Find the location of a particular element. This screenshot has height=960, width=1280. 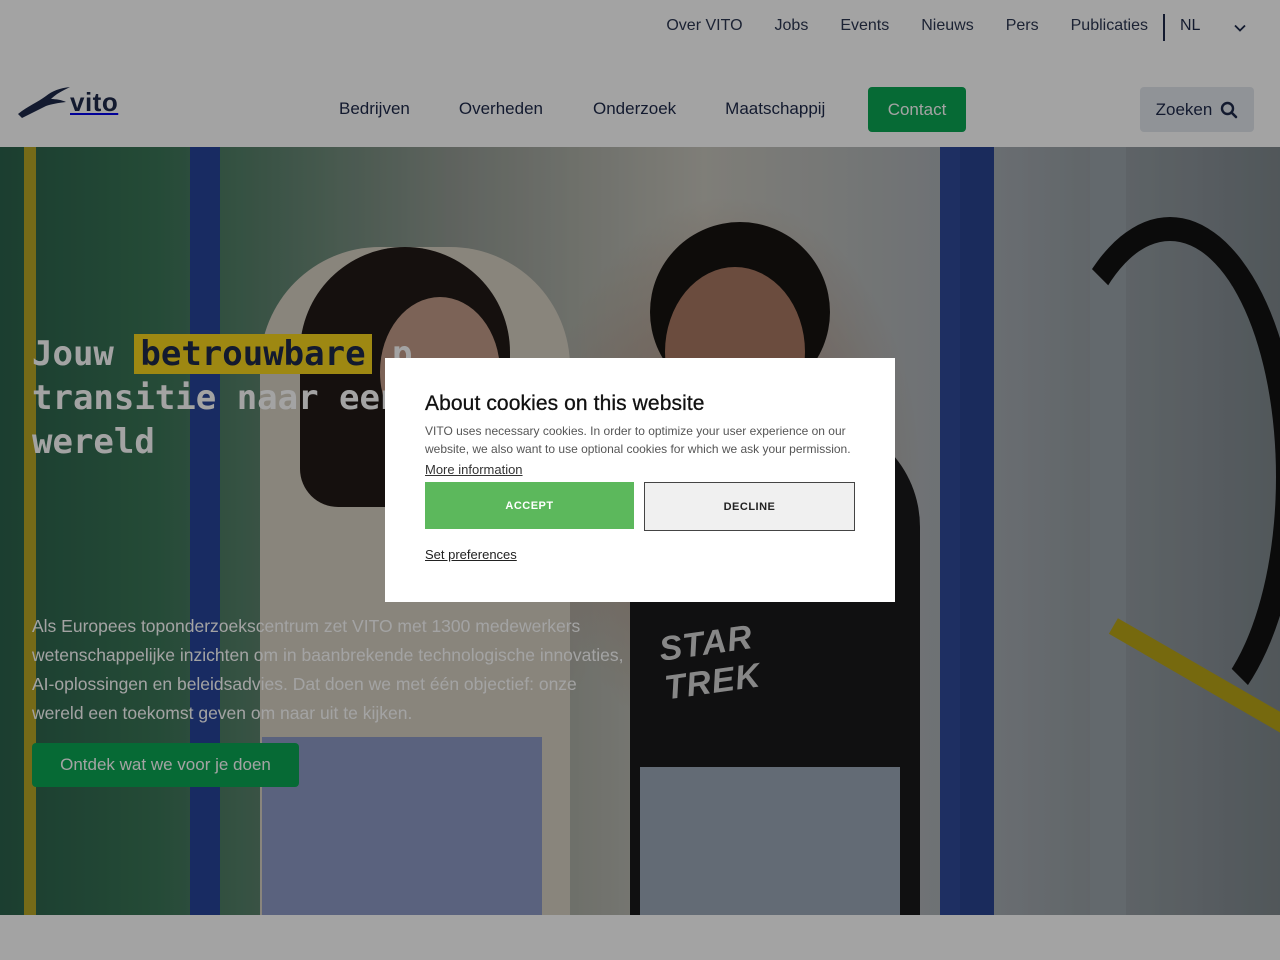

set-preferences-link: Set preferences is located at coordinates (471, 554).